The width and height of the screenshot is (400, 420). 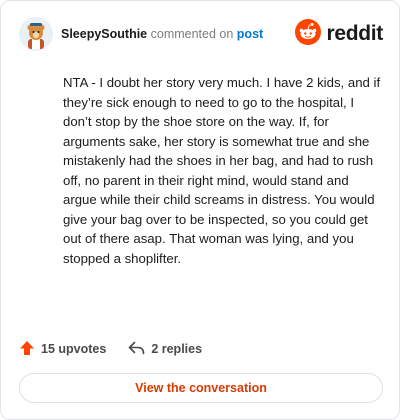 What do you see at coordinates (177, 349) in the screenshot?
I see `replies-count: 2 replies` at bounding box center [177, 349].